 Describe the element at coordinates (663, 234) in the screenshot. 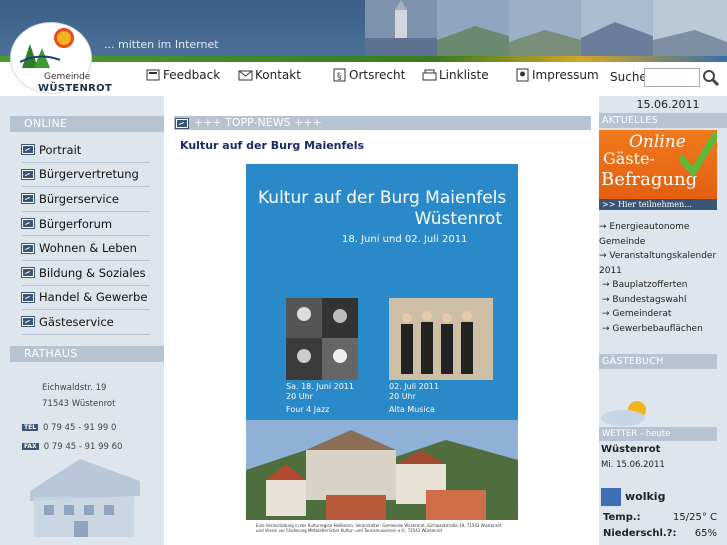

I see `link-energieautonome-gemeinde: → Energieautonome Gemeinde` at that location.